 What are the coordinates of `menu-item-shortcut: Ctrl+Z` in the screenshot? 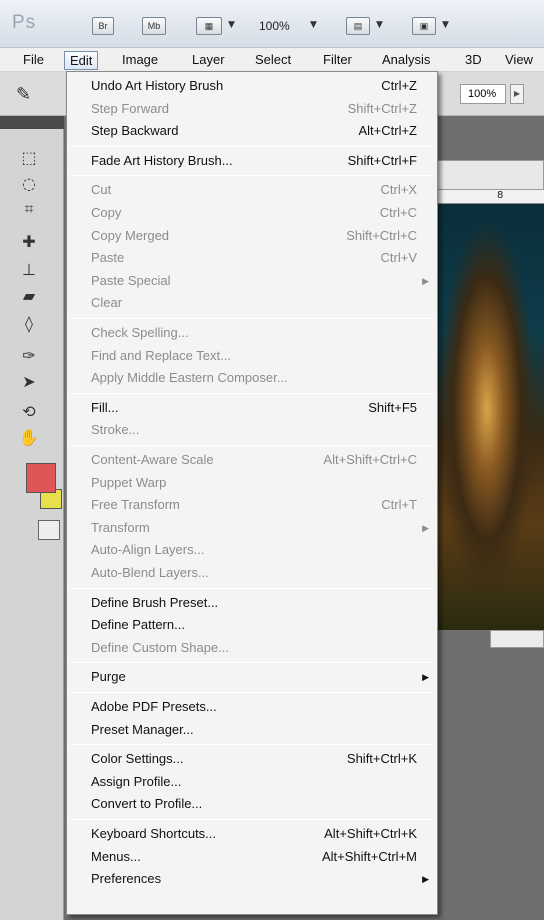 It's located at (399, 85).